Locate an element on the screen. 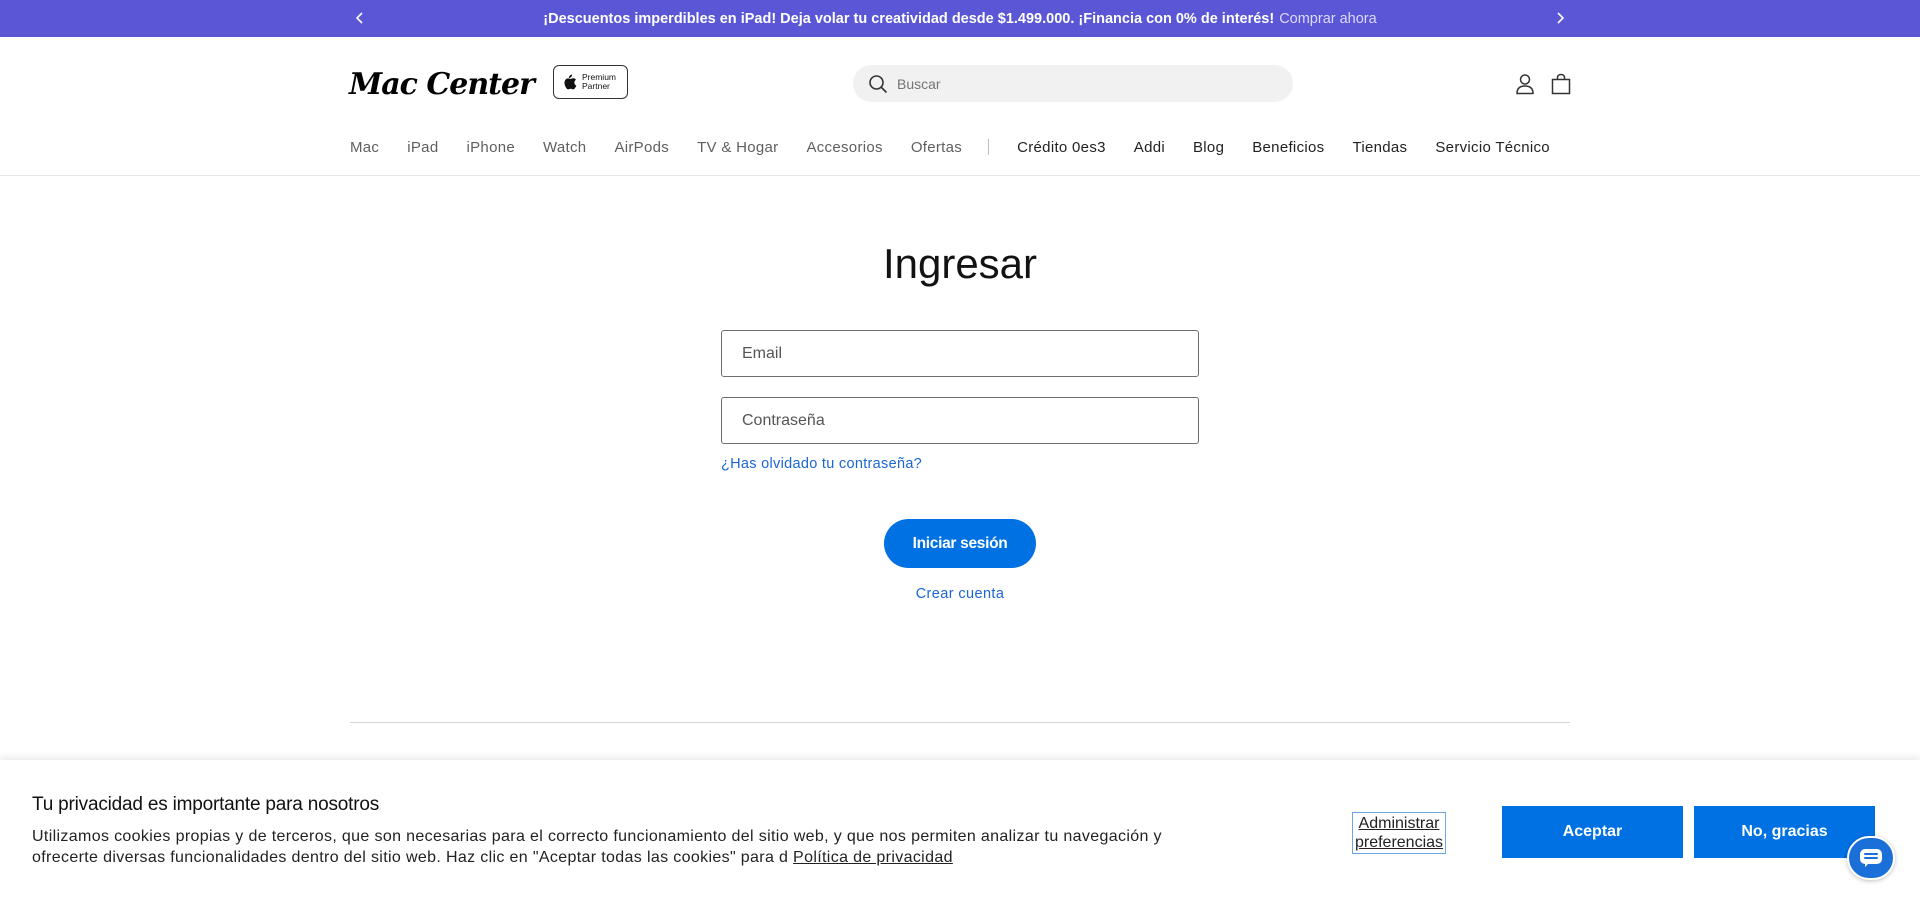 This screenshot has width=1920, height=901. partner-badge-text: Premium Partner is located at coordinates (599, 81).